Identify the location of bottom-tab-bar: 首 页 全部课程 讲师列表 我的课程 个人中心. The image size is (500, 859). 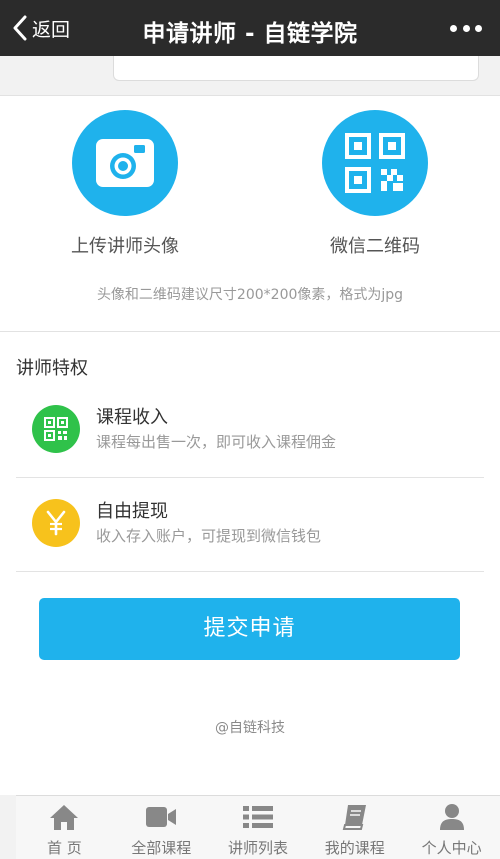
(258, 827).